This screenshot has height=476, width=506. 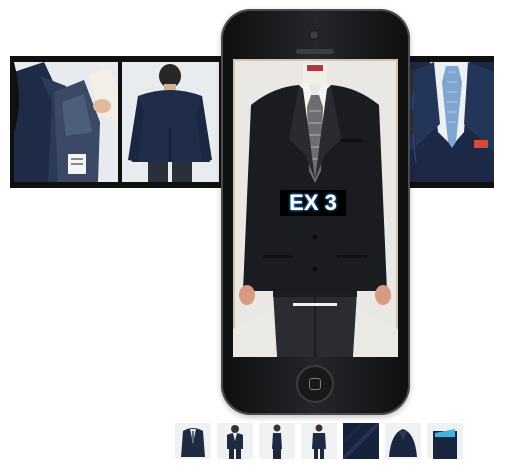 I want to click on suit-mannequin-thumb-icon, so click(x=235, y=441).